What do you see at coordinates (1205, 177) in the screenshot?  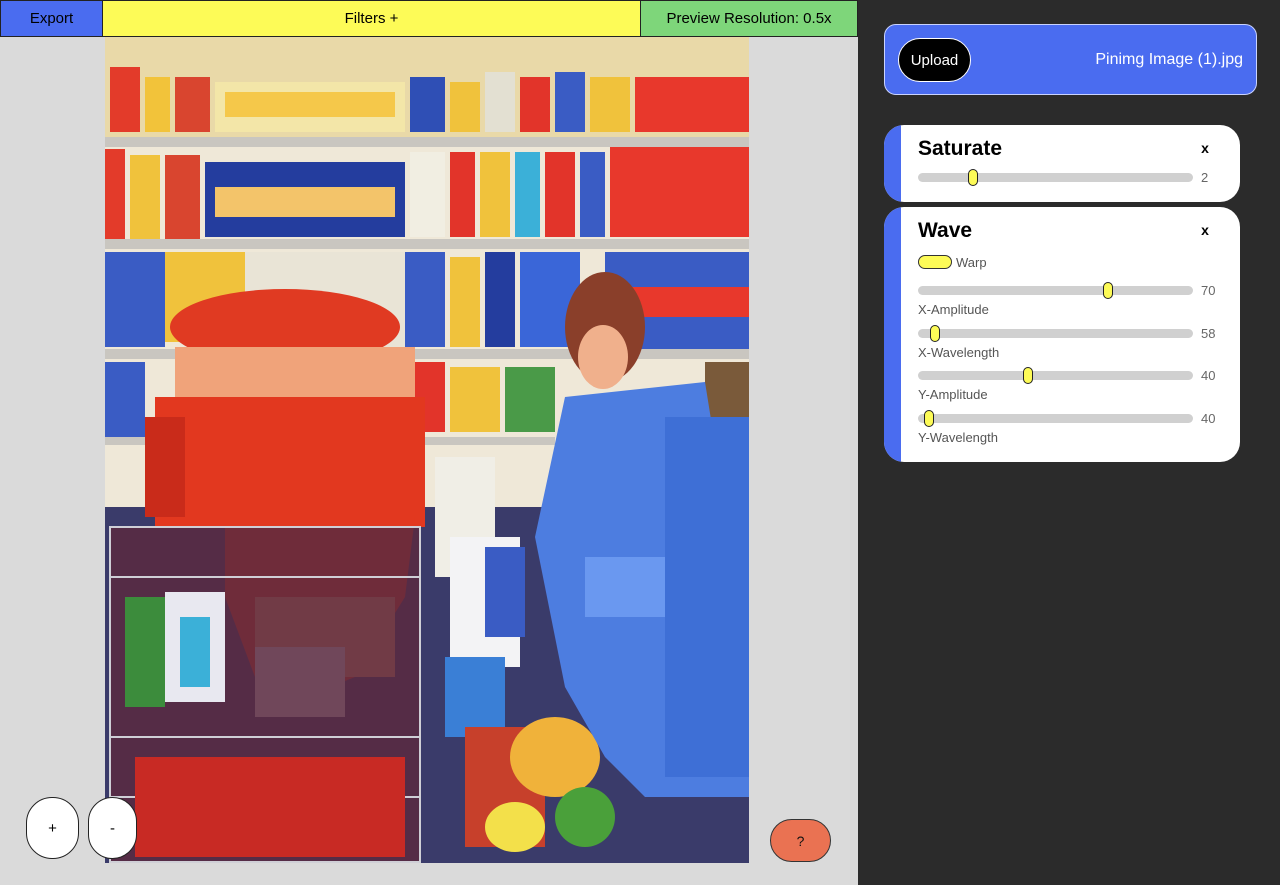 I see `saturate-value: 2` at bounding box center [1205, 177].